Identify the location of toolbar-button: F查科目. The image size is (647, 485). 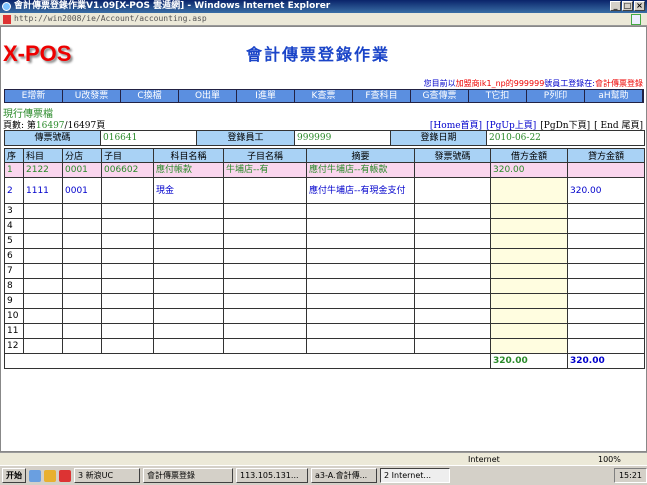
(382, 96).